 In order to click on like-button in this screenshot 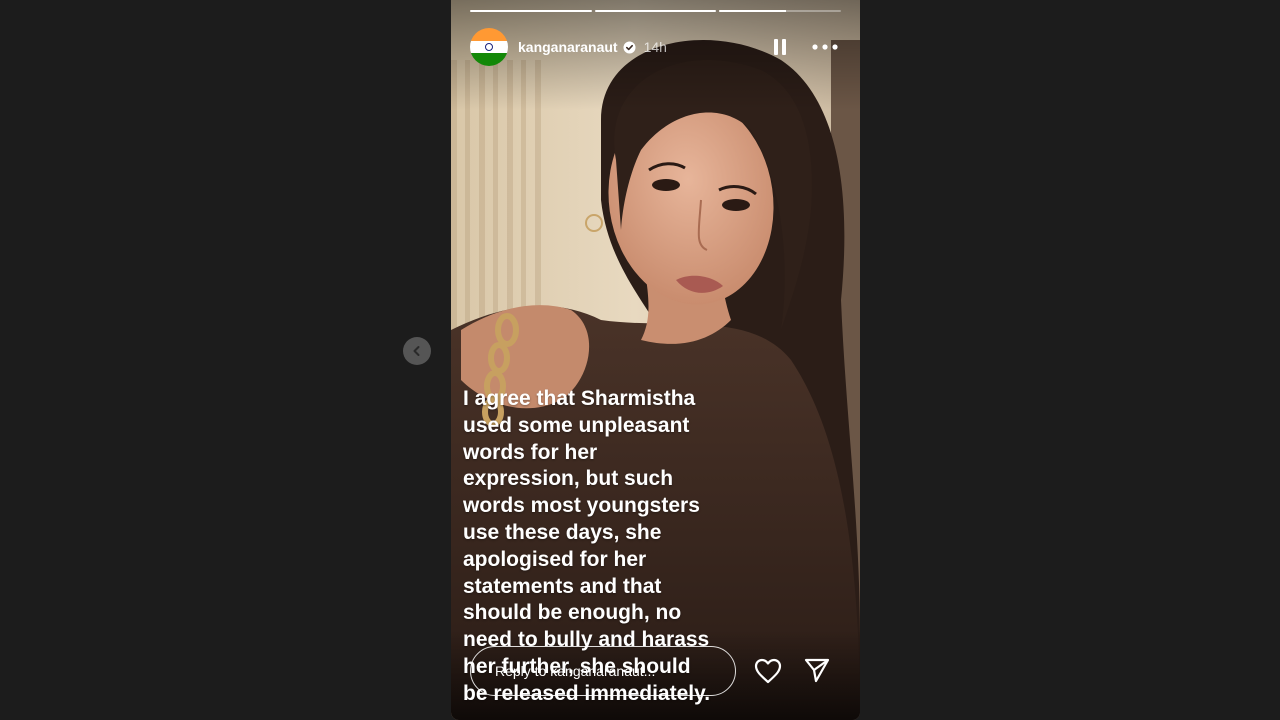, I will do `click(768, 671)`.